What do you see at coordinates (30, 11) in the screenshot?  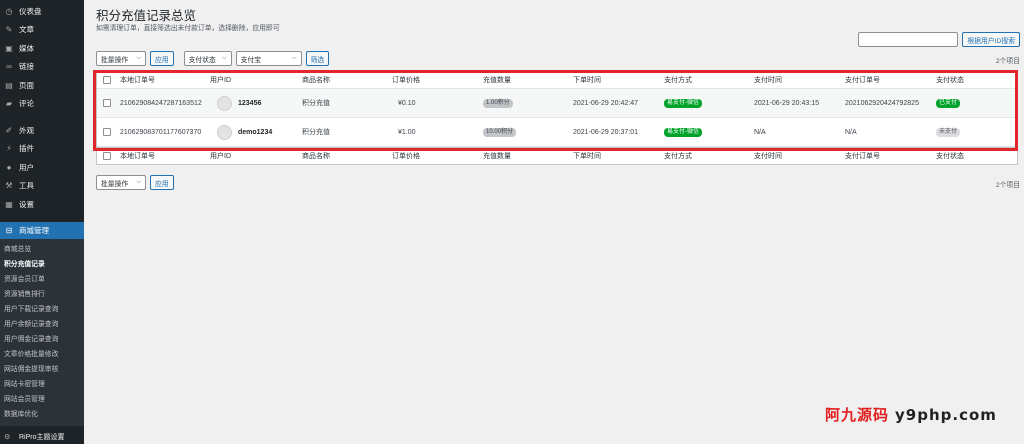 I see `sidebar-item-label: 仪表盘` at bounding box center [30, 11].